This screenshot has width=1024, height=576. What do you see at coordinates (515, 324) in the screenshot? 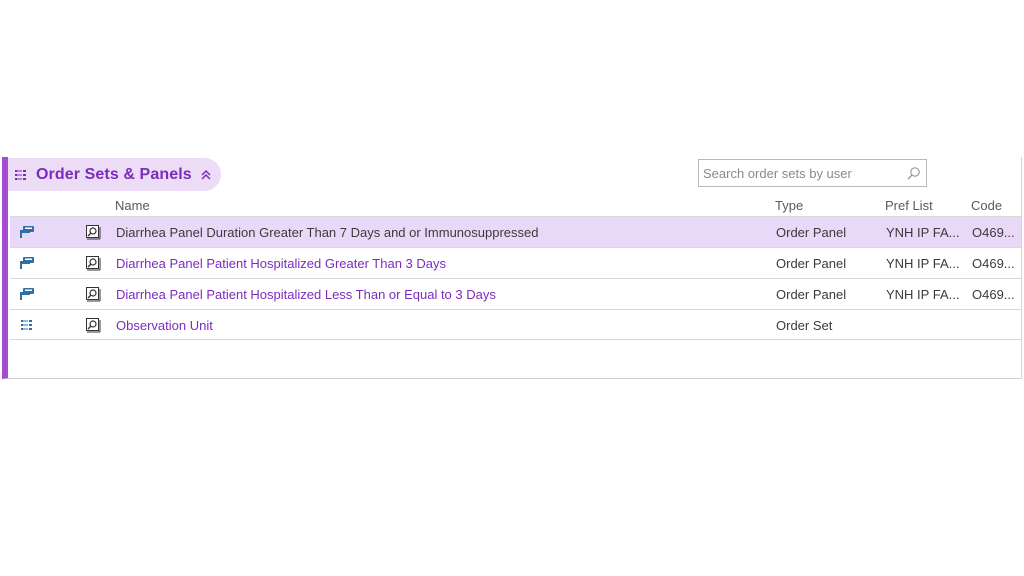
I see `table-row: Observation Unit Order Set` at bounding box center [515, 324].